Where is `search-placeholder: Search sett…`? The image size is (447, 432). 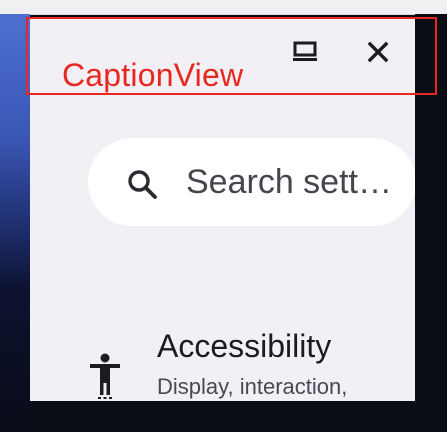 search-placeholder: Search sett… is located at coordinates (289, 182).